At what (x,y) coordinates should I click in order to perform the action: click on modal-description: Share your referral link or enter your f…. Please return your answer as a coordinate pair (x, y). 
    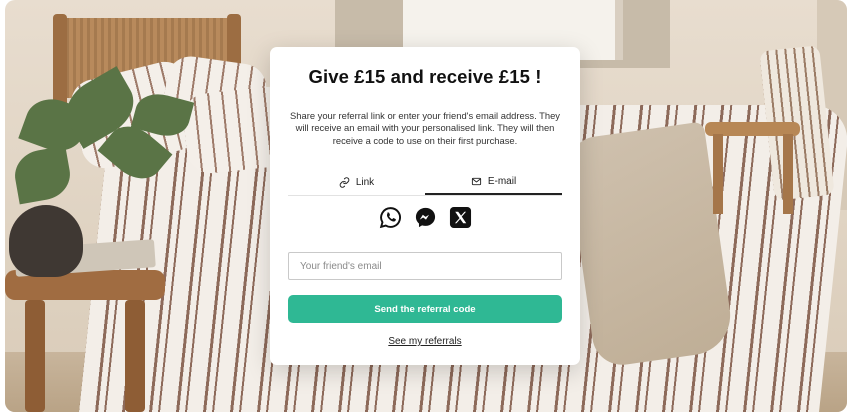
    Looking at the image, I should click on (425, 128).